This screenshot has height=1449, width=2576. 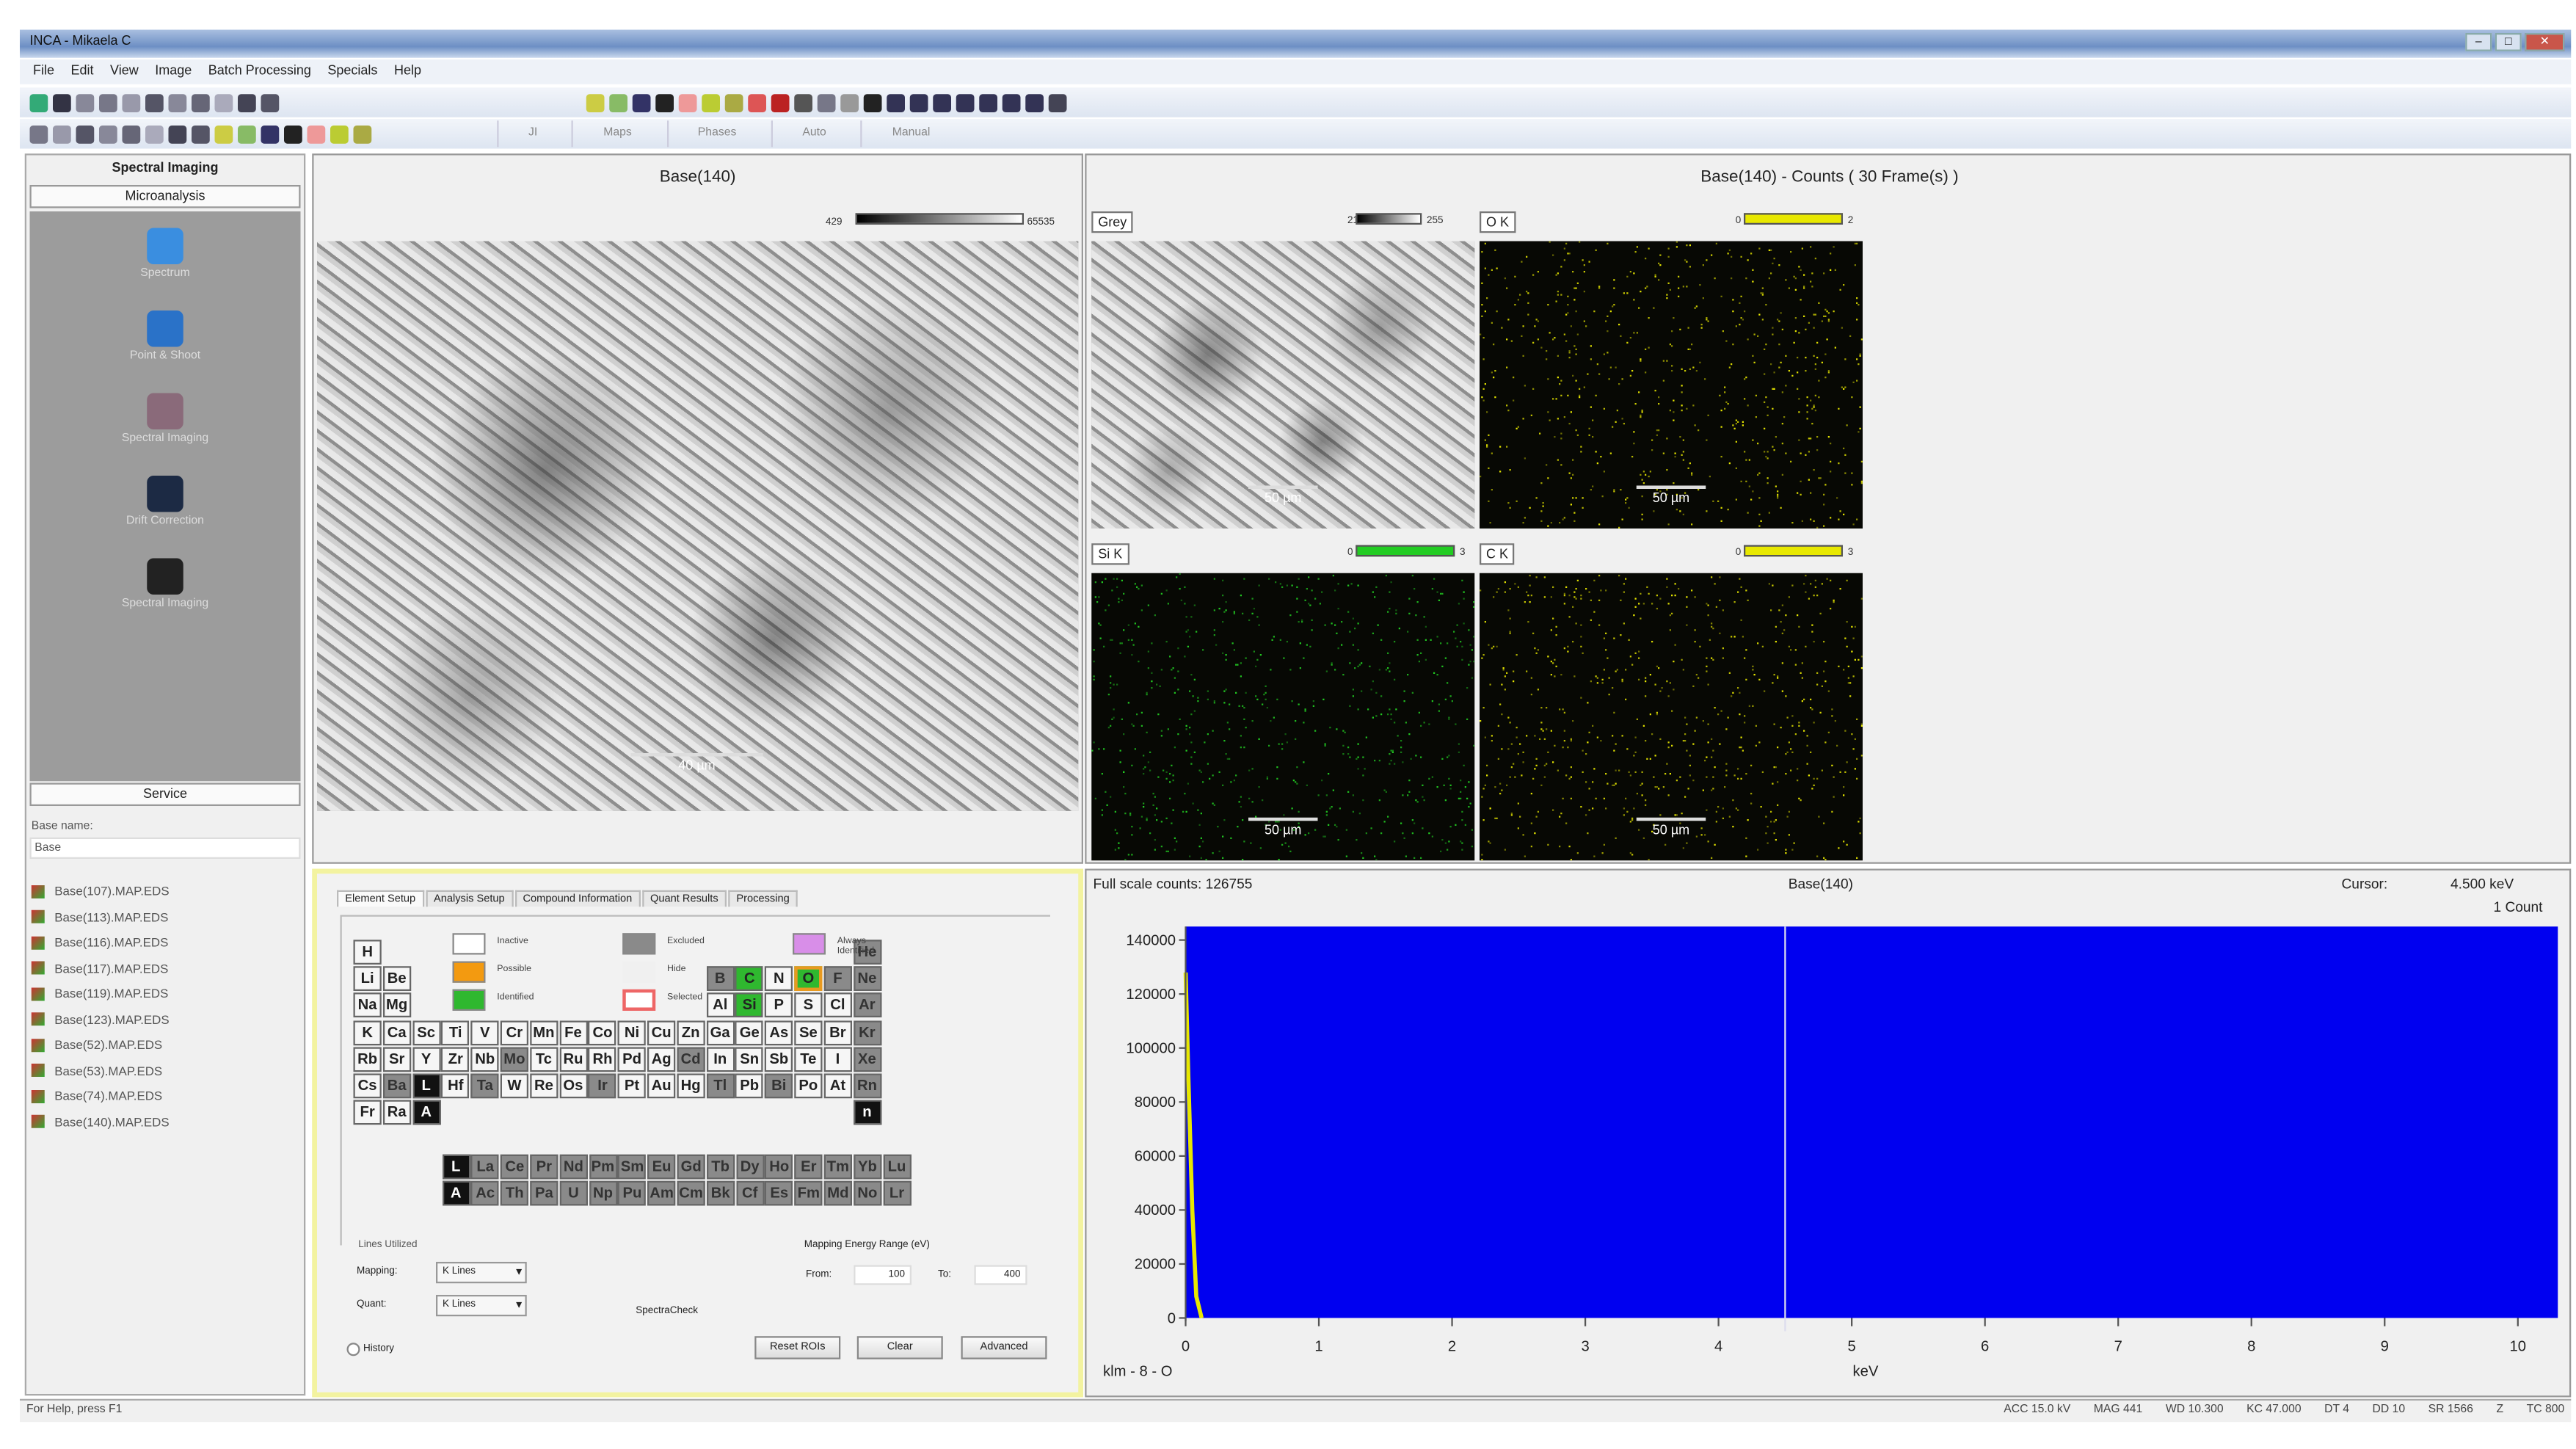 I want to click on element-Mg: Mg, so click(x=396, y=1005).